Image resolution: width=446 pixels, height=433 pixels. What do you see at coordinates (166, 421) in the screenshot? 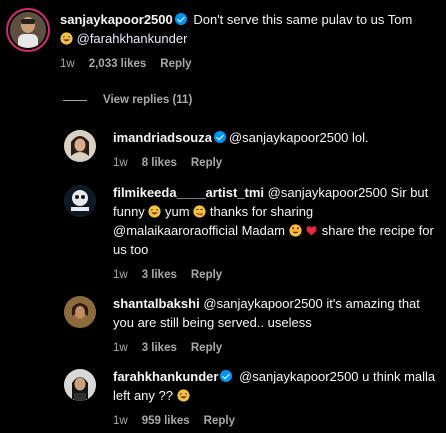
I see `likes-count: 959 likes` at bounding box center [166, 421].